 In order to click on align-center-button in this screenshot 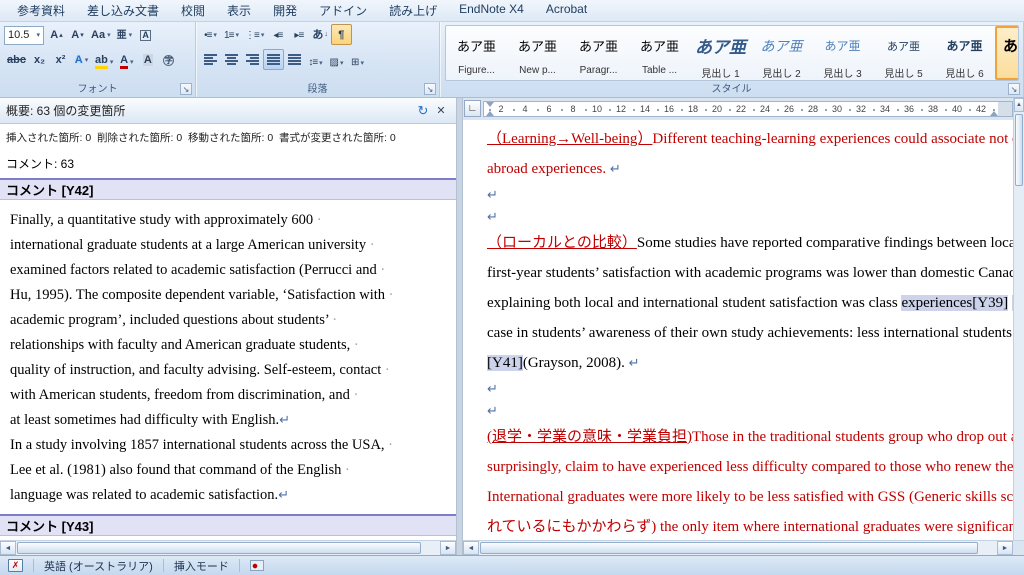, I will do `click(231, 59)`.